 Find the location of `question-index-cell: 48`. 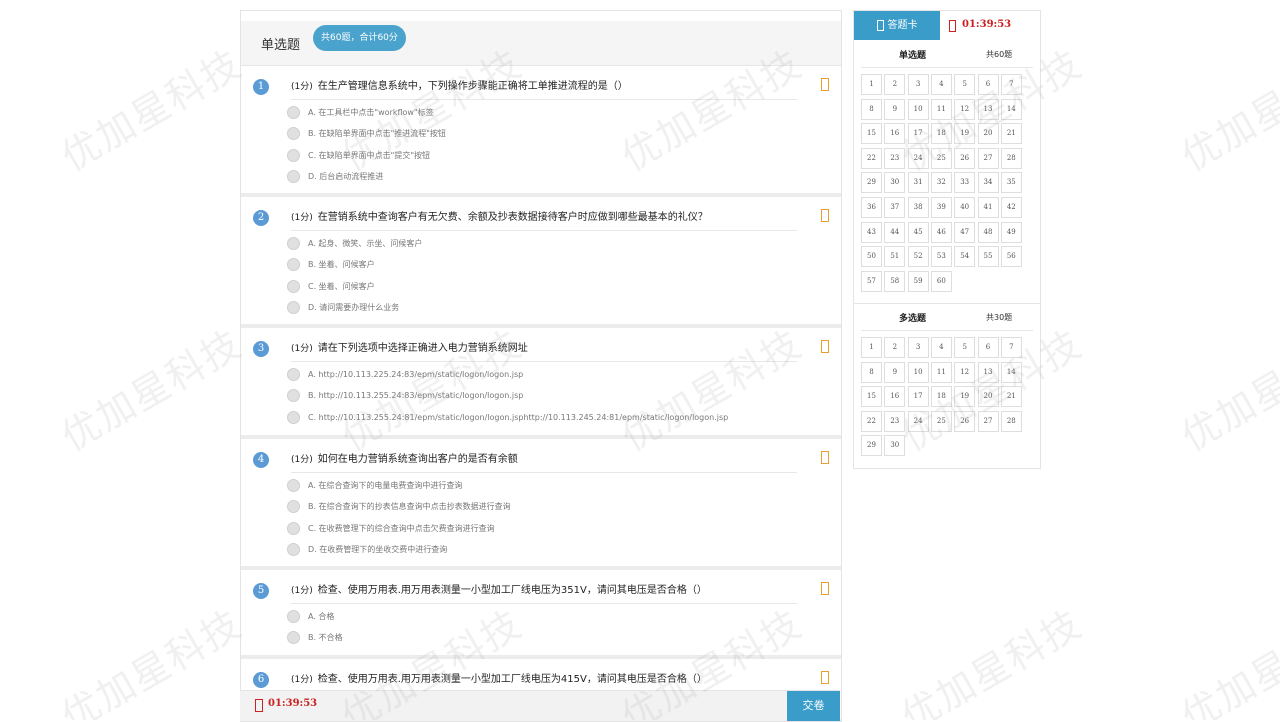

question-index-cell: 48 is located at coordinates (988, 232).